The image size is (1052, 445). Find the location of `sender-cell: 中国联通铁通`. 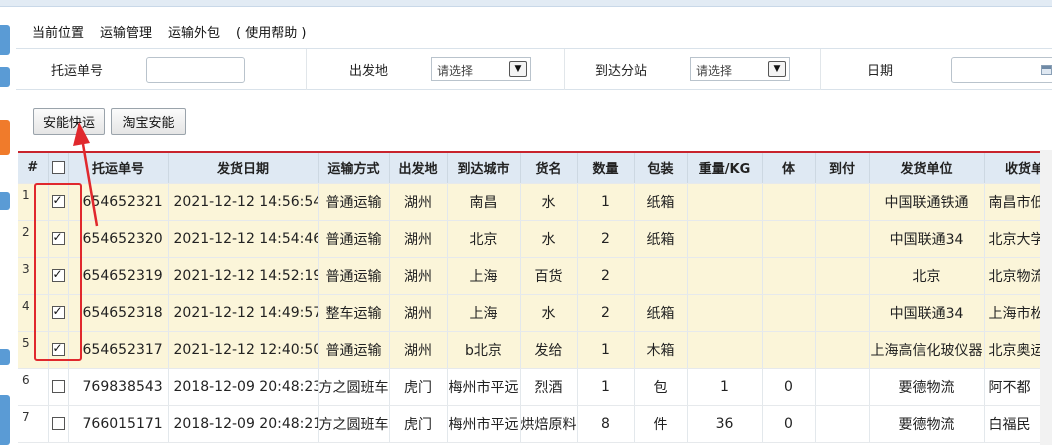

sender-cell: 中国联通铁通 is located at coordinates (927, 202).